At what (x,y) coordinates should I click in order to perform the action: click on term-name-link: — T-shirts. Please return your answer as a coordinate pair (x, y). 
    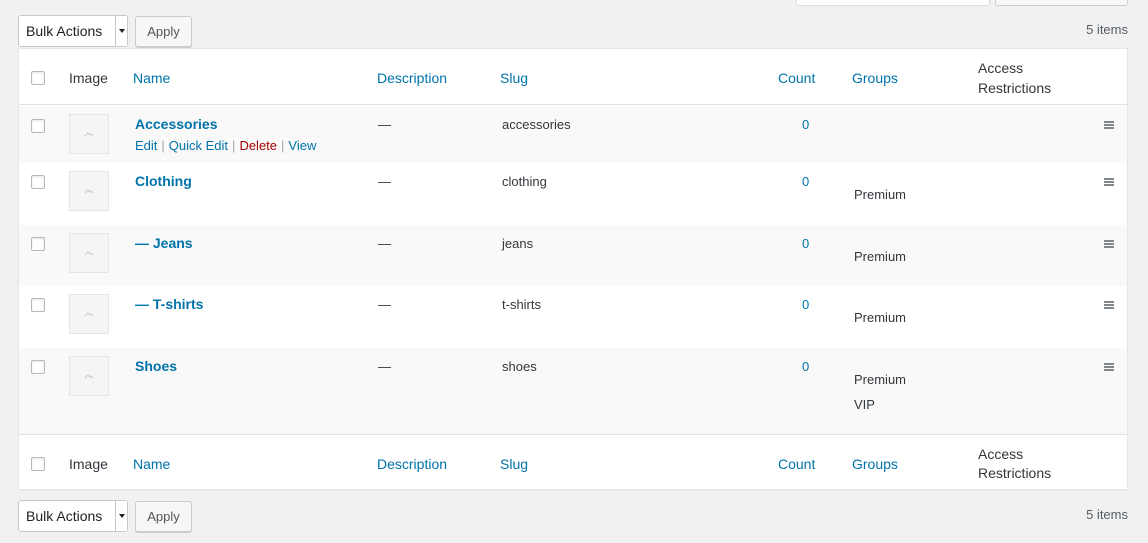
    Looking at the image, I should click on (169, 304).